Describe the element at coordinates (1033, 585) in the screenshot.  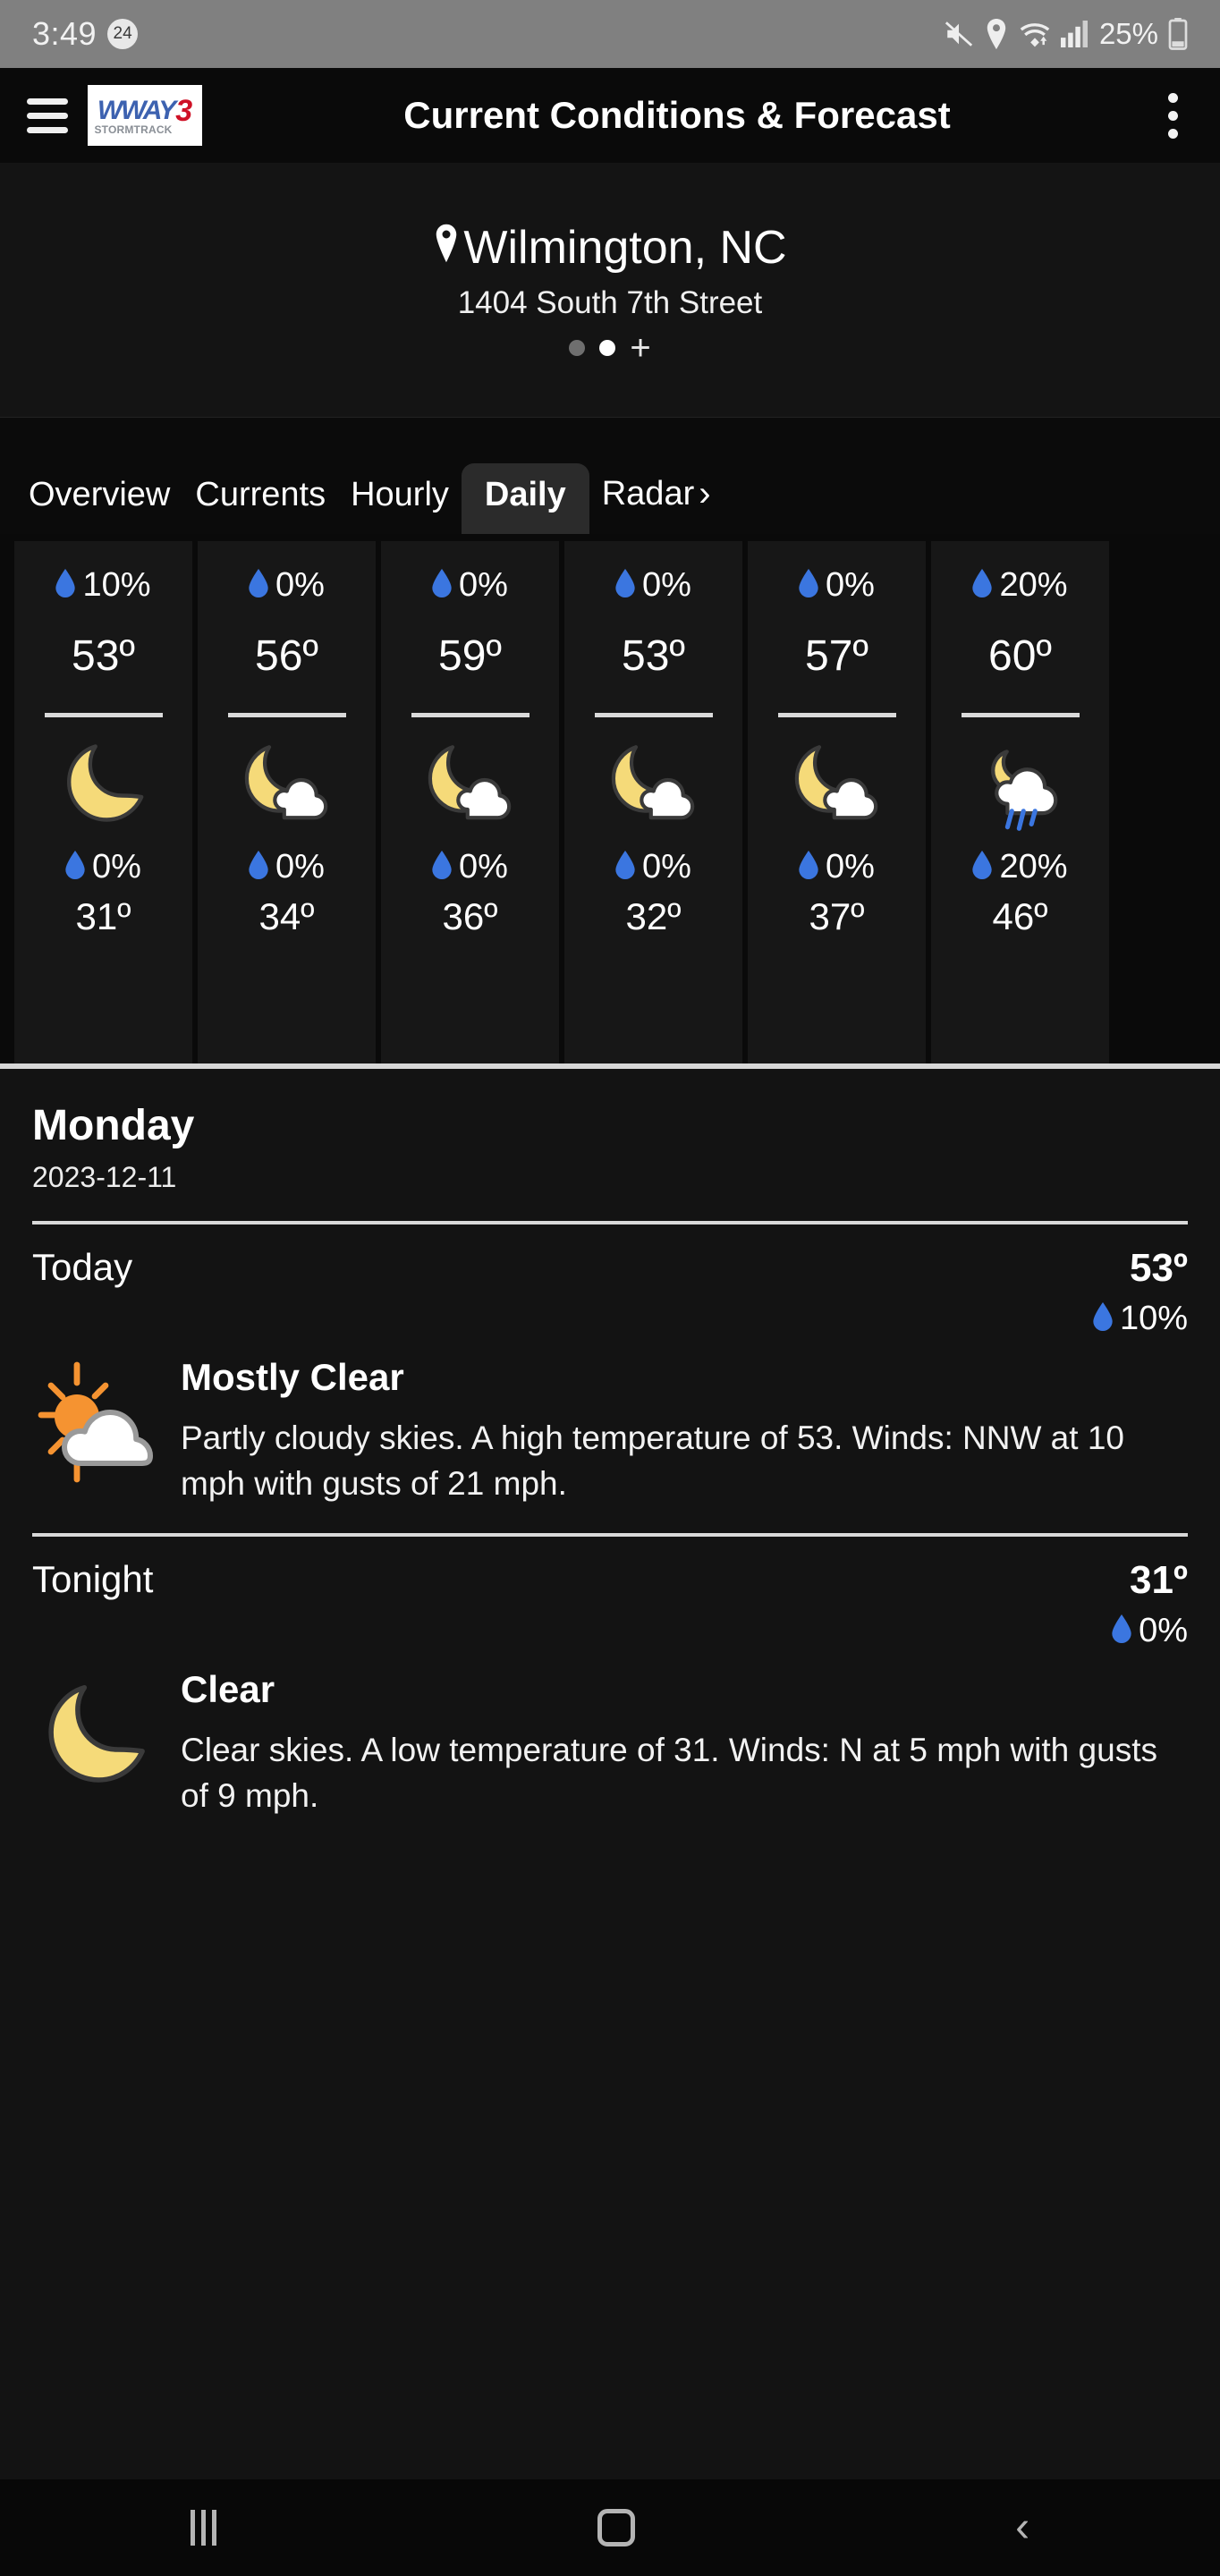
I see `day-precip-value: 20%` at that location.